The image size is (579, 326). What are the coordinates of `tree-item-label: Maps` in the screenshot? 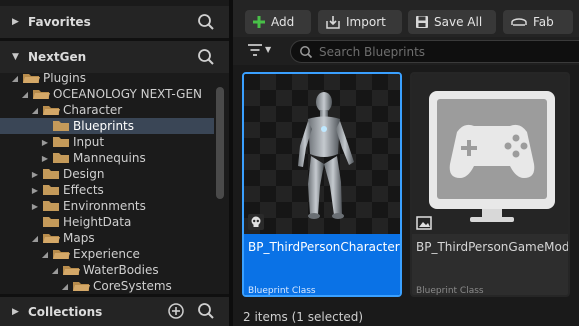 It's located at (79, 238).